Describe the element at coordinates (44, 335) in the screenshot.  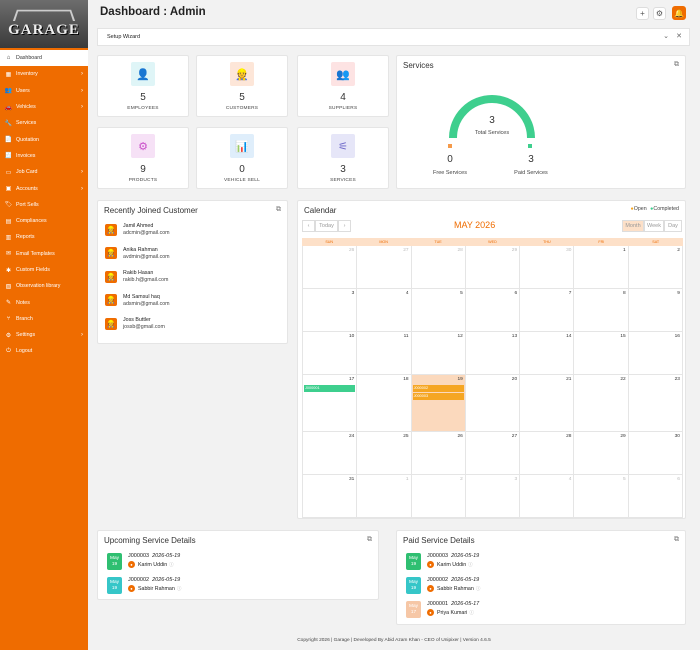
I see `sidebar-item-settings: ⚙ Settings ›` at that location.